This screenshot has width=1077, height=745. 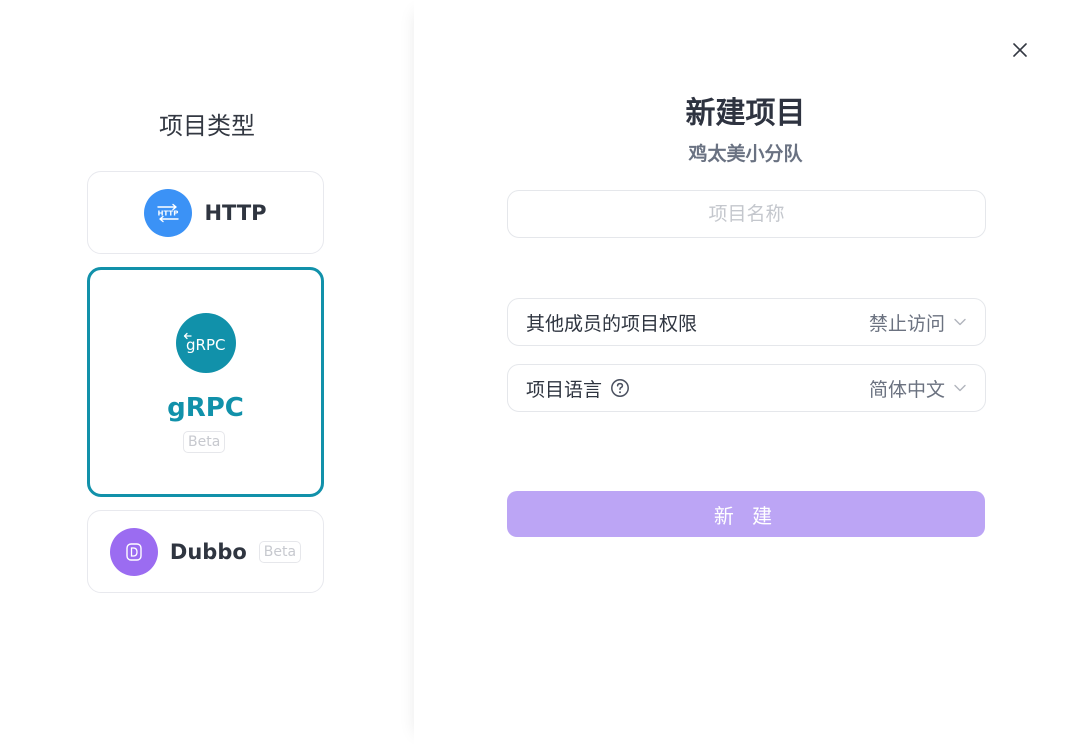 What do you see at coordinates (906, 323) in the screenshot?
I see `permission-value: 禁止访问` at bounding box center [906, 323].